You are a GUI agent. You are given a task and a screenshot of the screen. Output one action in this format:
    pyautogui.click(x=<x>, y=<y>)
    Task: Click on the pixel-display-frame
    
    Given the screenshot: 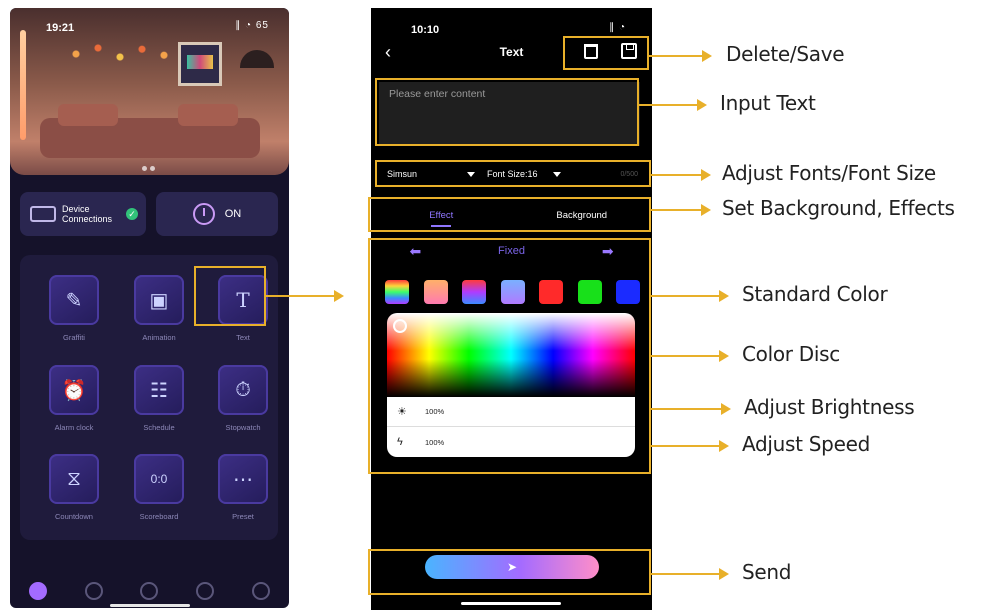 What is the action you would take?
    pyautogui.click(x=200, y=64)
    